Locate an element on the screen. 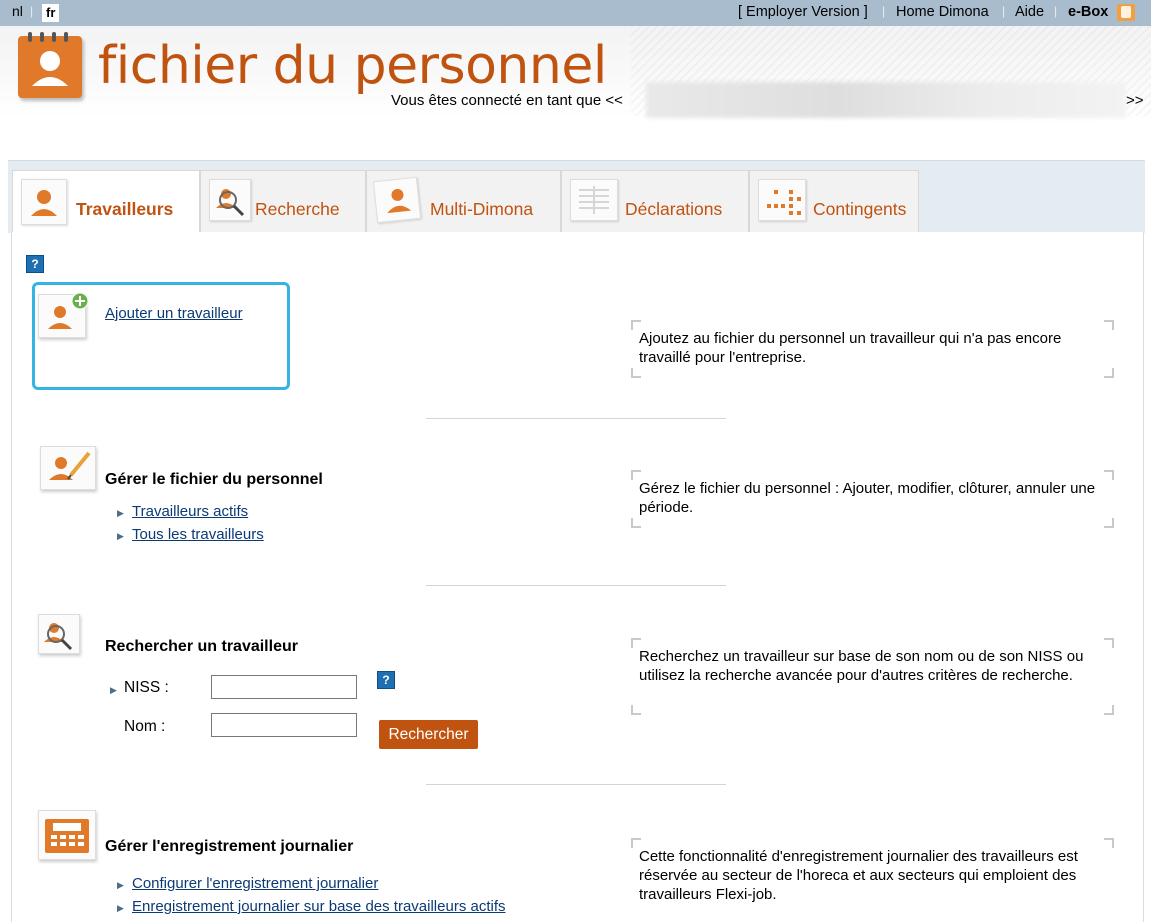 The height and width of the screenshot is (922, 1151). manage-section-title: Gérer le fichier du personnel is located at coordinates (214, 479).